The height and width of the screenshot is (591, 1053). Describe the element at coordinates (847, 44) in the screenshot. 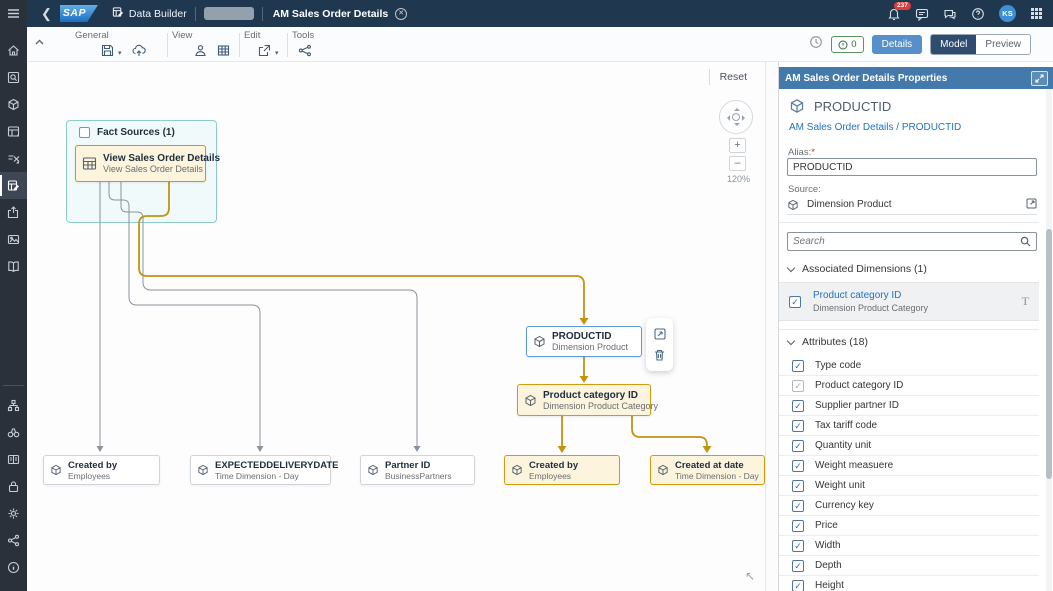

I see `validation-messages-button: 0` at that location.